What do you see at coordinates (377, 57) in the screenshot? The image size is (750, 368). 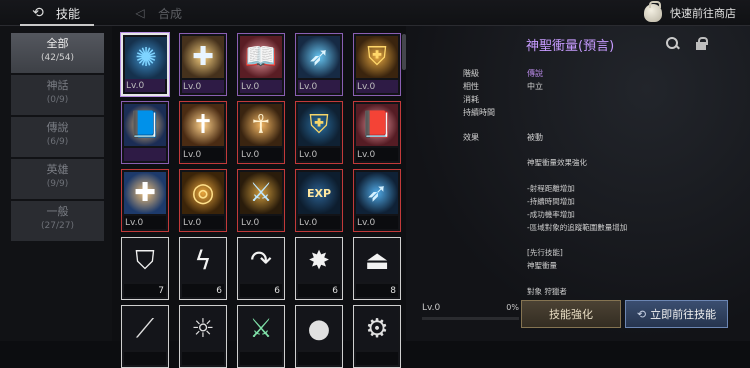 I see `shield-x-icon: ⛨` at bounding box center [377, 57].